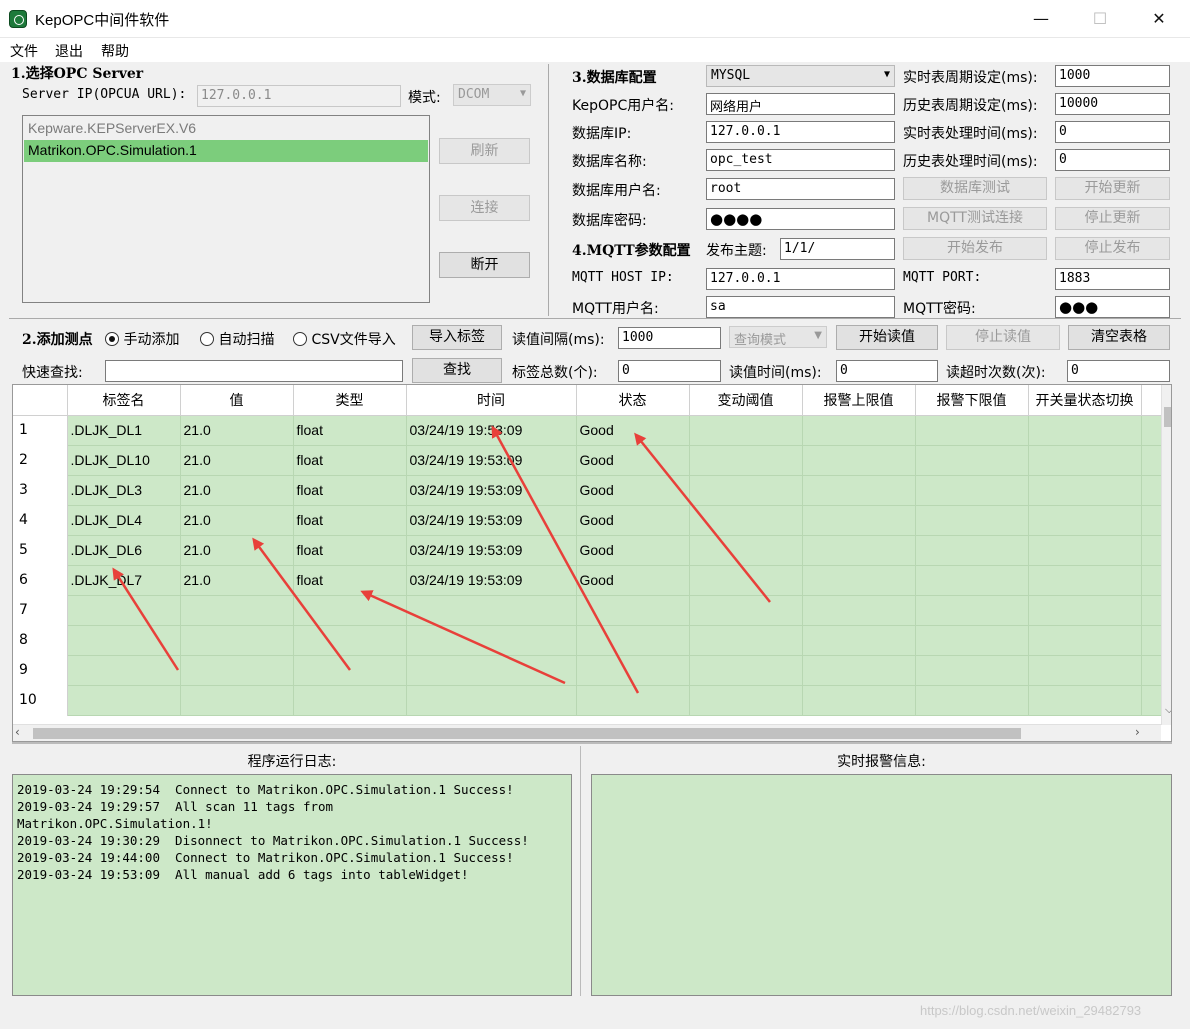 This screenshot has width=1190, height=1029. What do you see at coordinates (441, 559) in the screenshot?
I see `annotation-arrows` at bounding box center [441, 559].